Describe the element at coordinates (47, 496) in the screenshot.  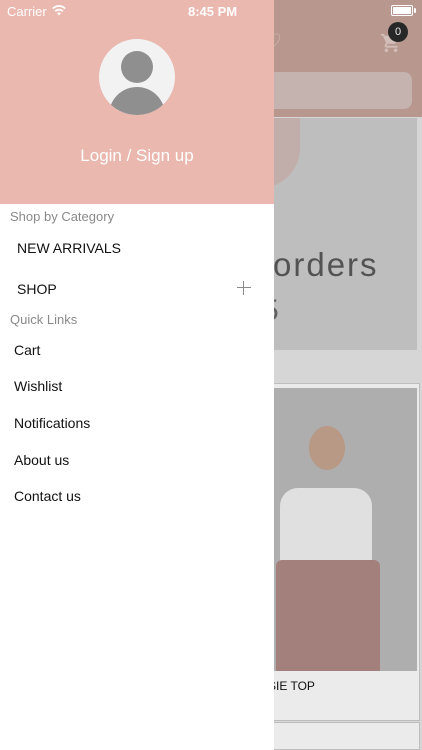
I see `quick-link-contact-us: Contact us` at that location.